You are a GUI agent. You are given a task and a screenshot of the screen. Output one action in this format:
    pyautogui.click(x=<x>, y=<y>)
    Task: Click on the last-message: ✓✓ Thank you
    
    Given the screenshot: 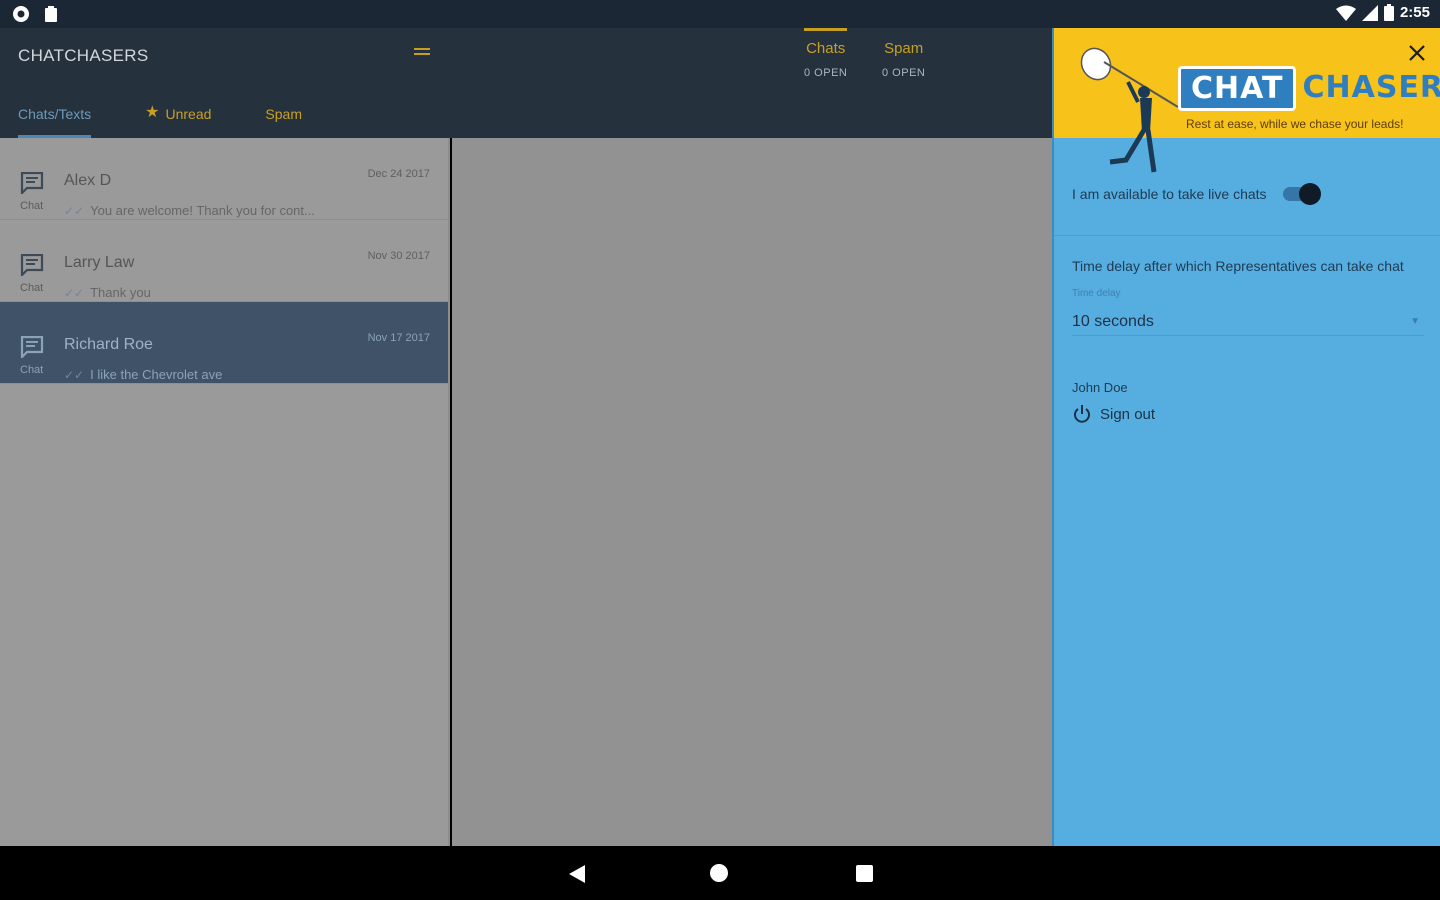 What is the action you would take?
    pyautogui.click(x=107, y=292)
    